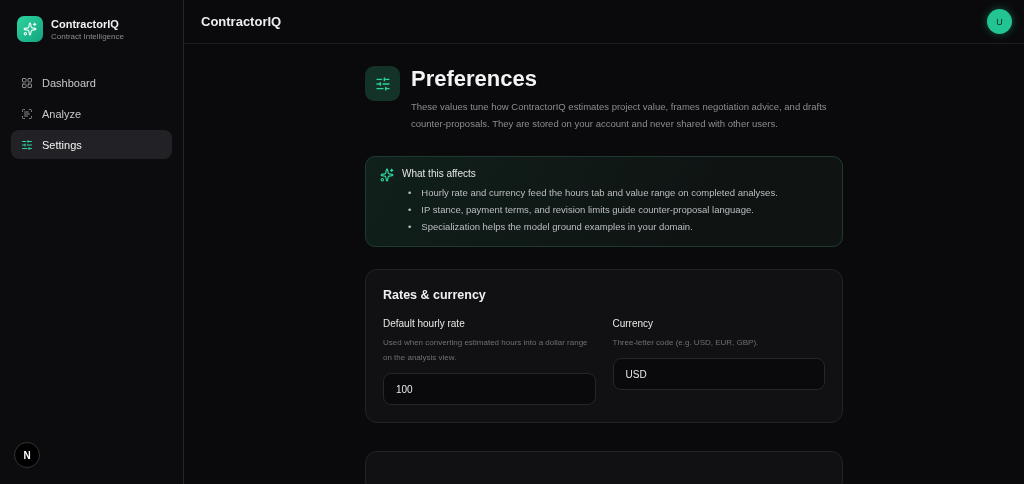 This screenshot has width=1024, height=484. What do you see at coordinates (474, 79) in the screenshot?
I see `page-title: Preferences` at bounding box center [474, 79].